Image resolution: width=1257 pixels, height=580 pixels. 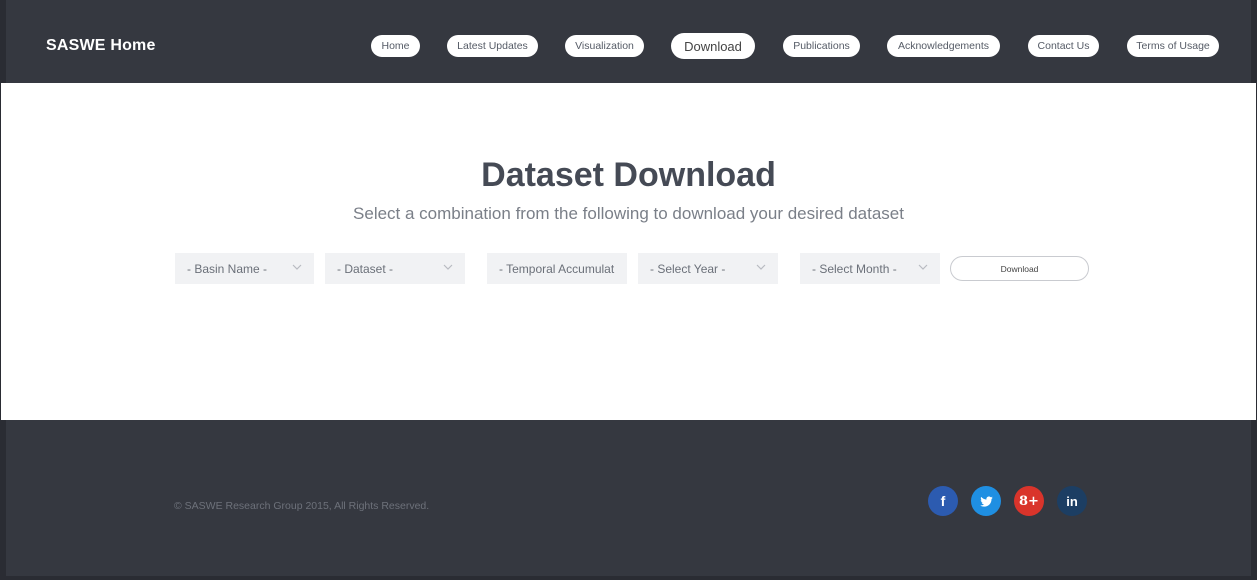 What do you see at coordinates (854, 268) in the screenshot?
I see `month-select-value: - Select Month -` at bounding box center [854, 268].